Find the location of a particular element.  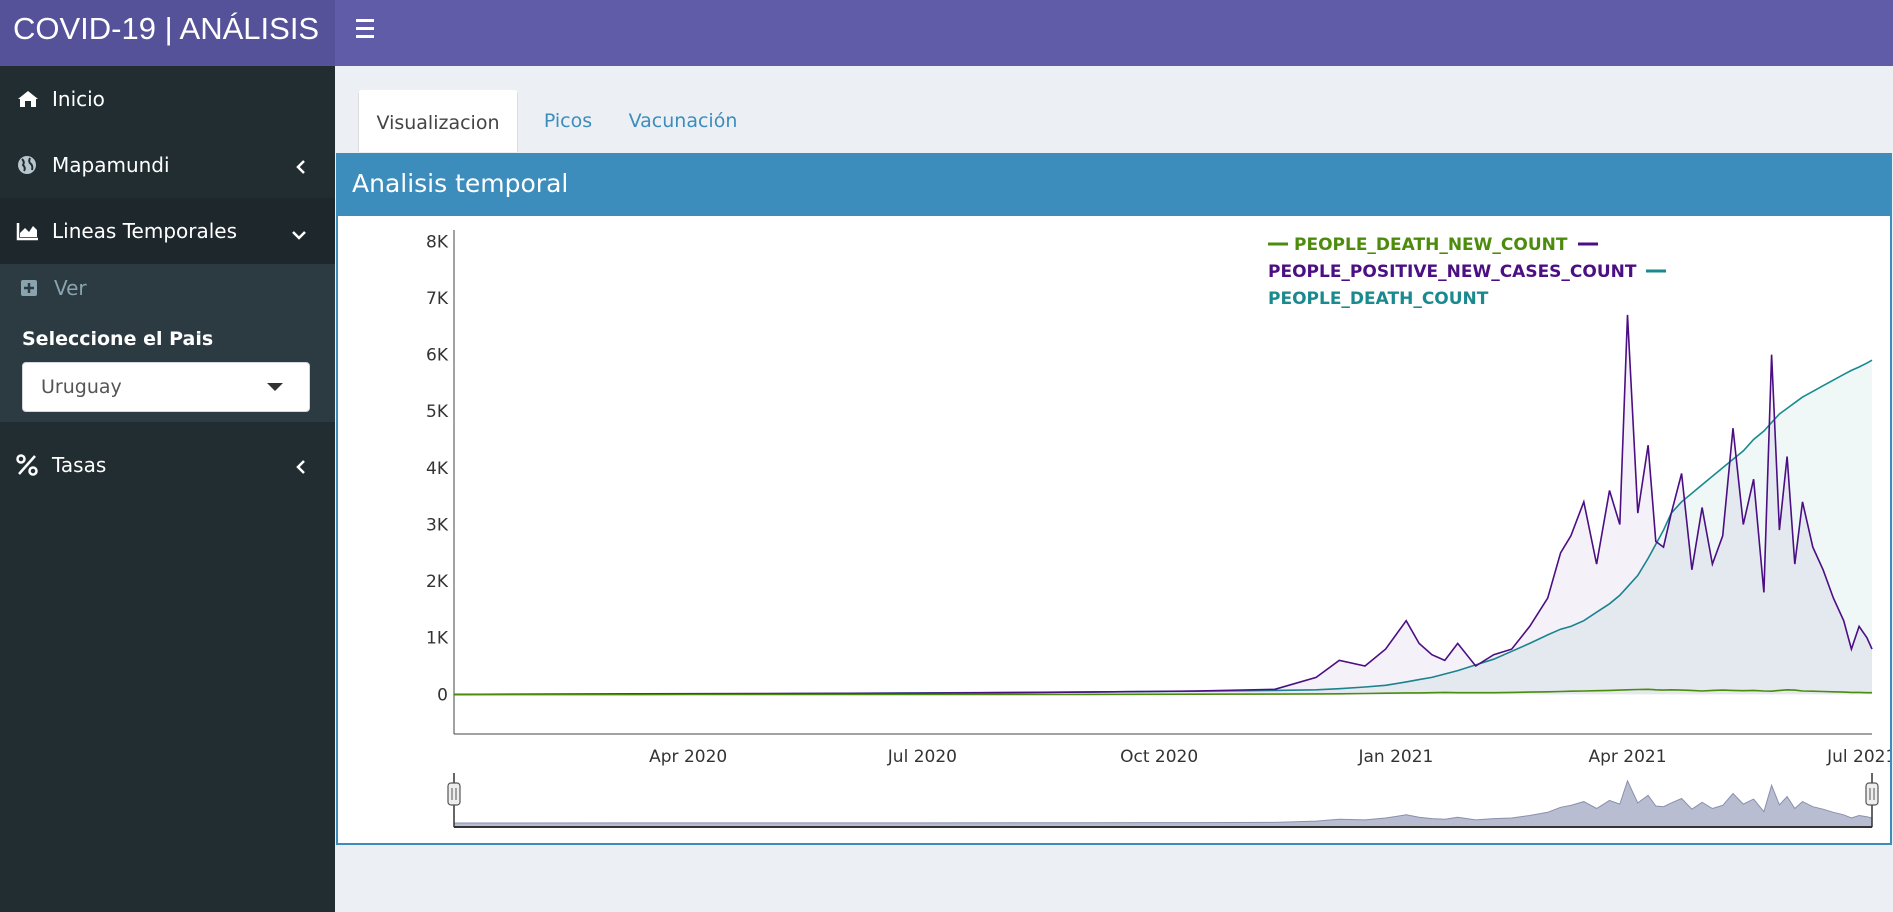

country-select: Uruguay is located at coordinates (166, 387).